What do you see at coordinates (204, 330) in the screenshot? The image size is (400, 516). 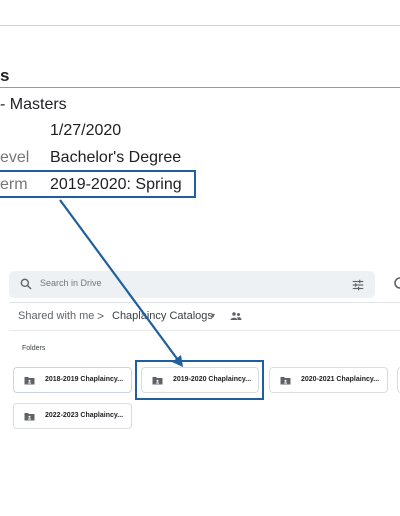 I see `breadcrumb-divider` at bounding box center [204, 330].